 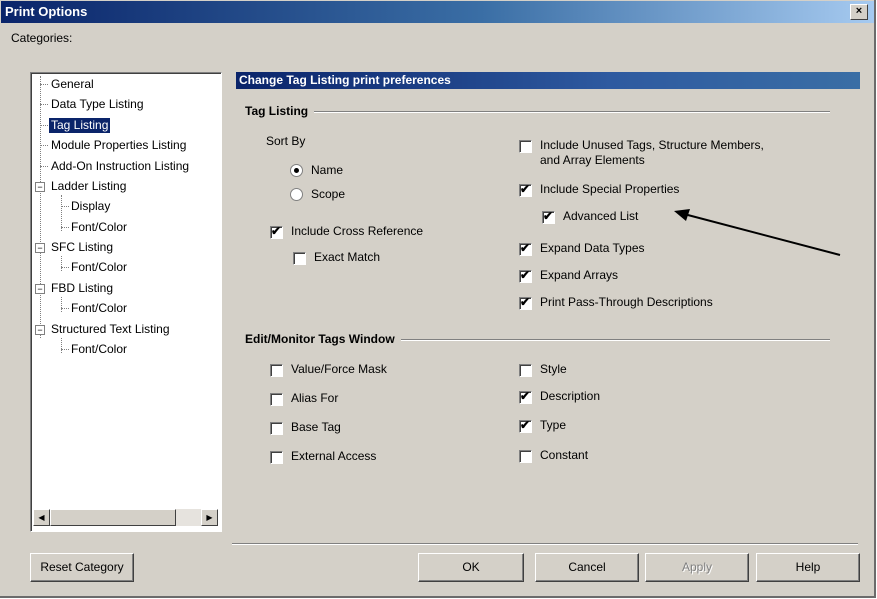 I want to click on group-divider, so click(x=537, y=112).